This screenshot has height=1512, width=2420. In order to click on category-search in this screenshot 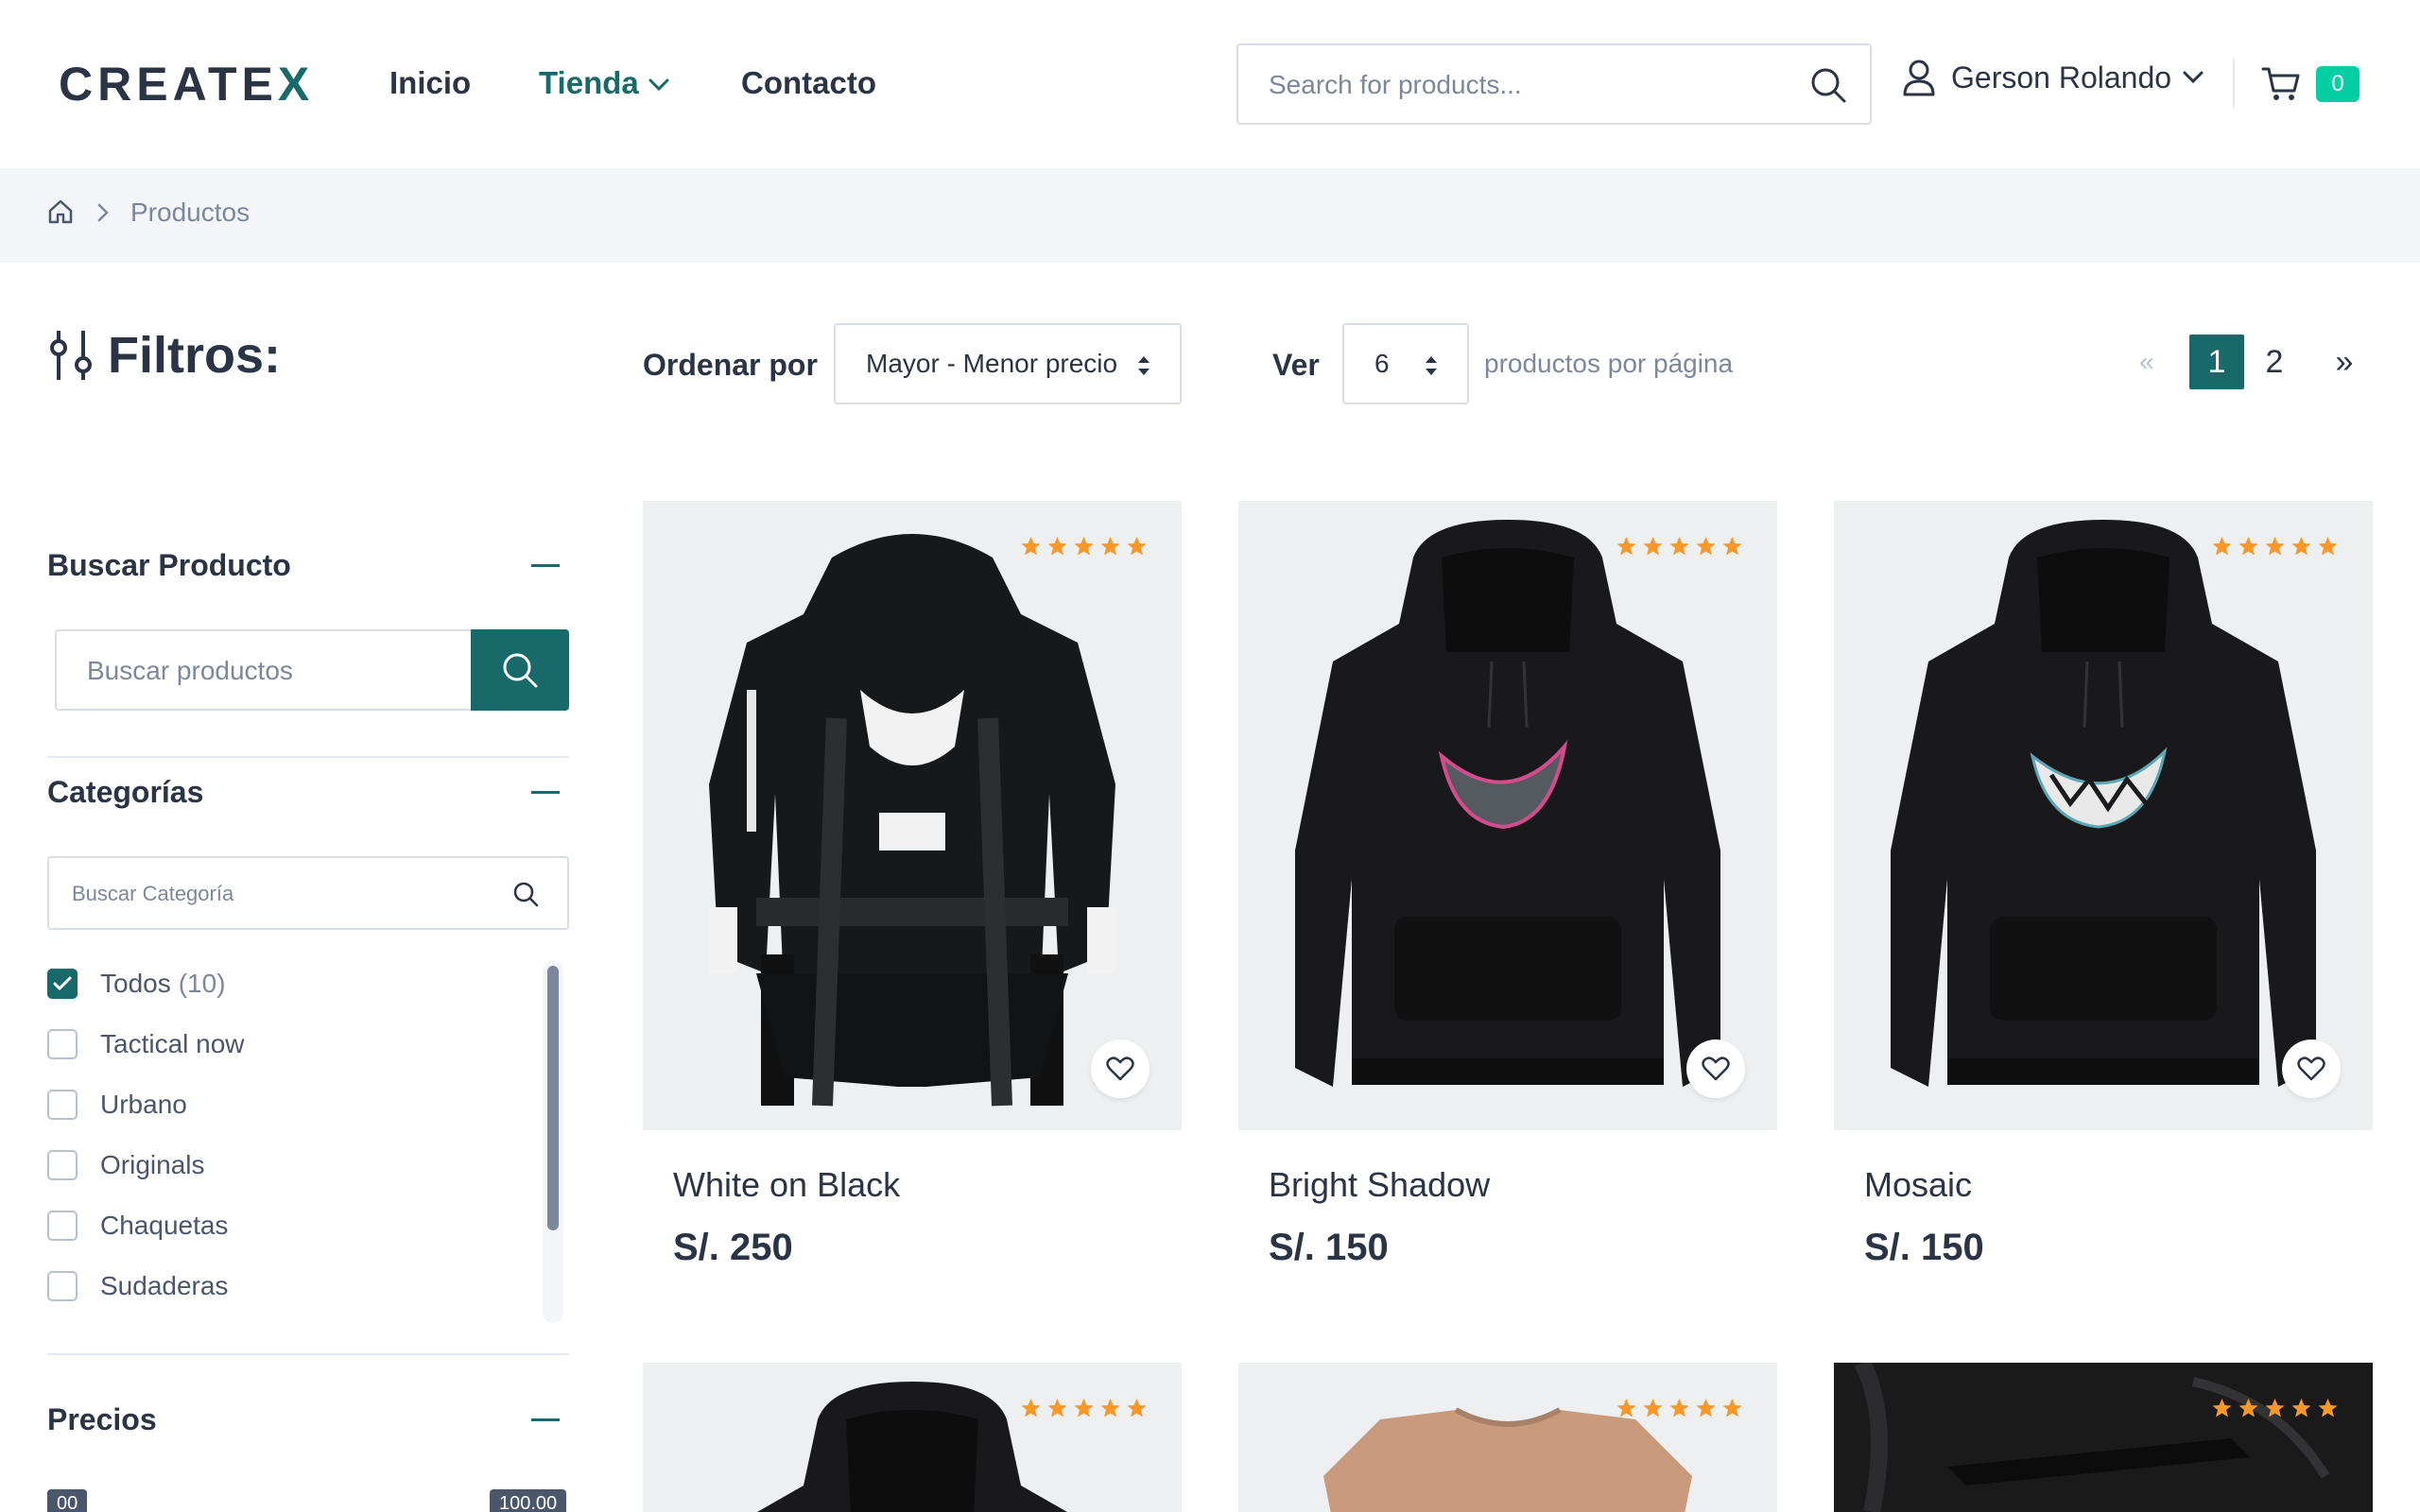, I will do `click(308, 893)`.